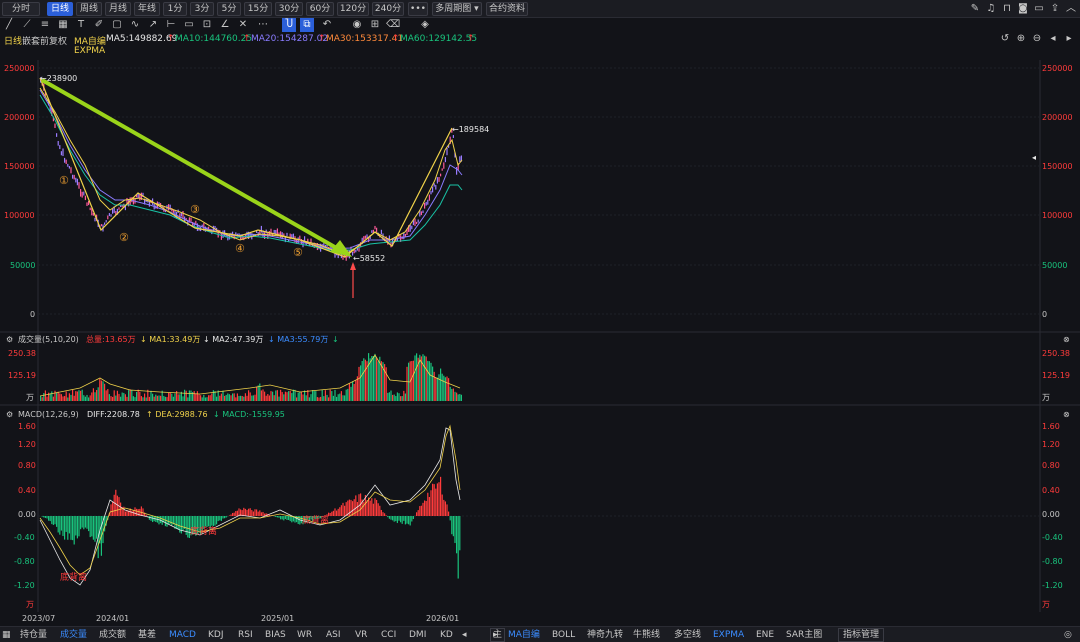 The image size is (1080, 642). What do you see at coordinates (804, 635) in the screenshot?
I see `tab-sar: SAR主图` at bounding box center [804, 635].